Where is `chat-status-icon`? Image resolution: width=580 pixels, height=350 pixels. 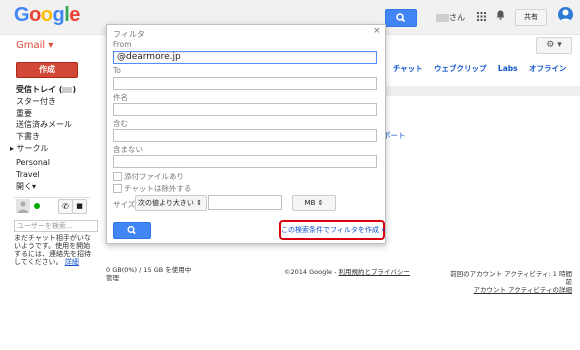
chat-status-icon is located at coordinates (37, 206).